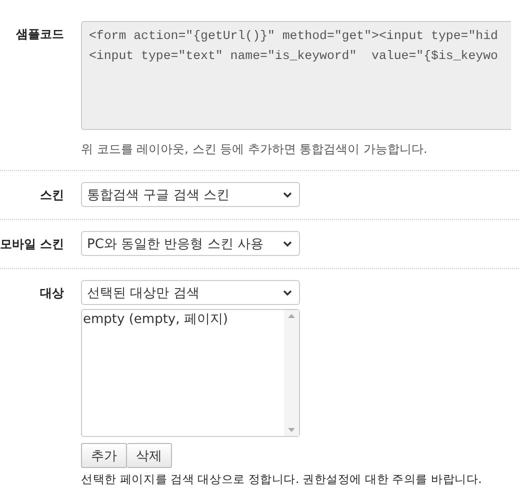 The height and width of the screenshot is (495, 519). What do you see at coordinates (254, 149) in the screenshot?
I see `help-text: 위 코드를 레이아웃, 스킨 등에 추가하면 통합검색이 가능합니다.` at bounding box center [254, 149].